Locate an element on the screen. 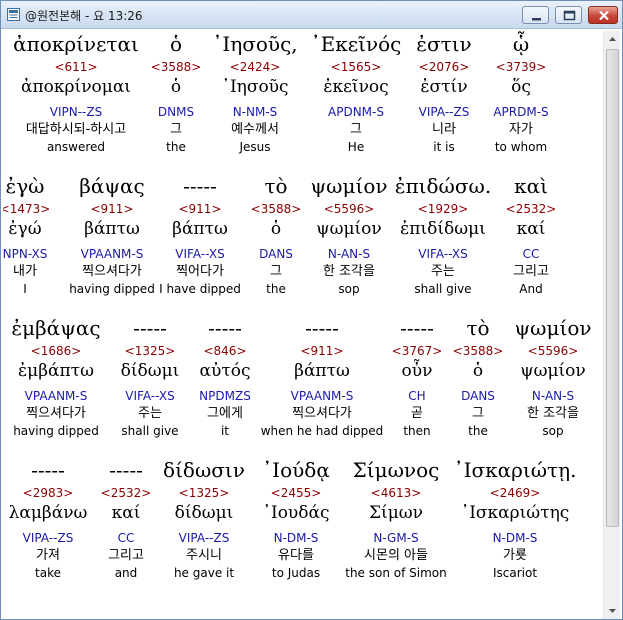 This screenshot has height=620, width=623. strong-number: <2532> is located at coordinates (531, 209).